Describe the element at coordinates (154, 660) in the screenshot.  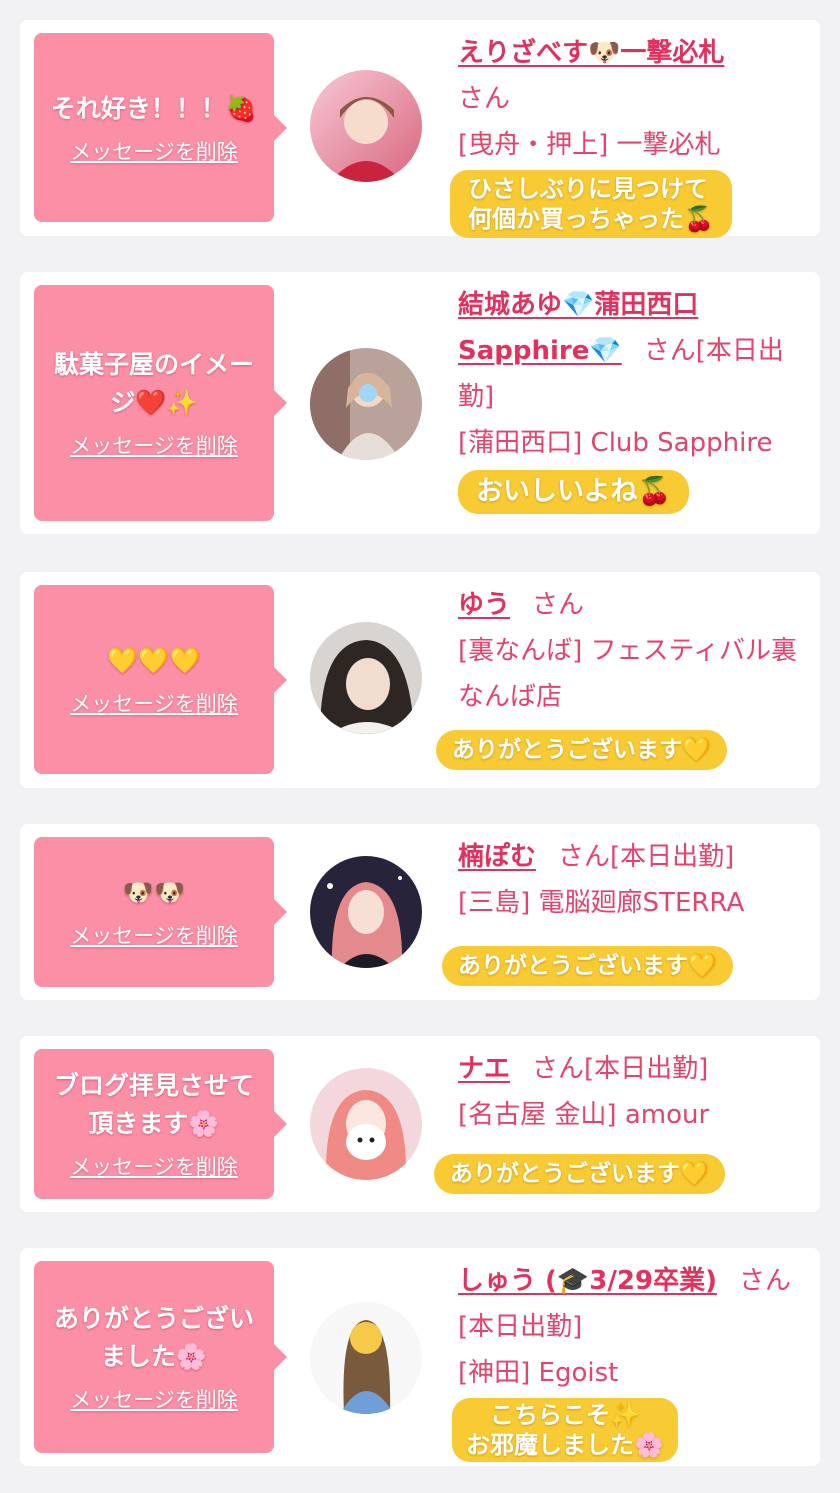
I see `message-text: 💛💛💛` at that location.